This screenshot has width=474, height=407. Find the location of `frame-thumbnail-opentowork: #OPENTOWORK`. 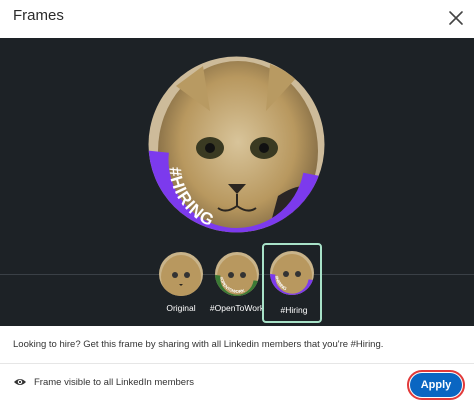

frame-thumbnail-opentowork: #OPENTOWORK is located at coordinates (237, 274).